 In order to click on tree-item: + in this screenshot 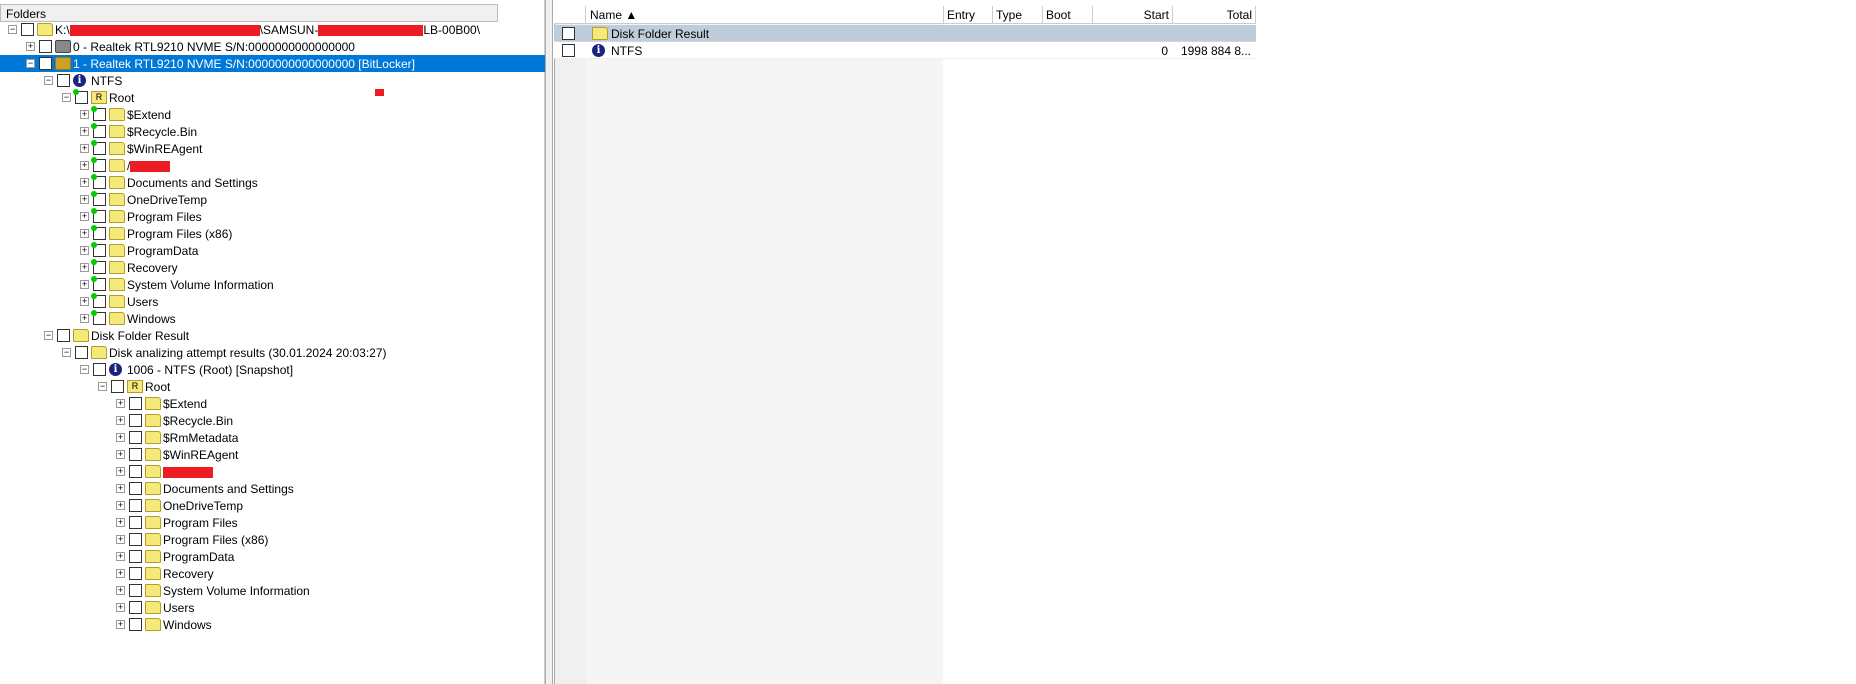, I will do `click(272, 471)`.